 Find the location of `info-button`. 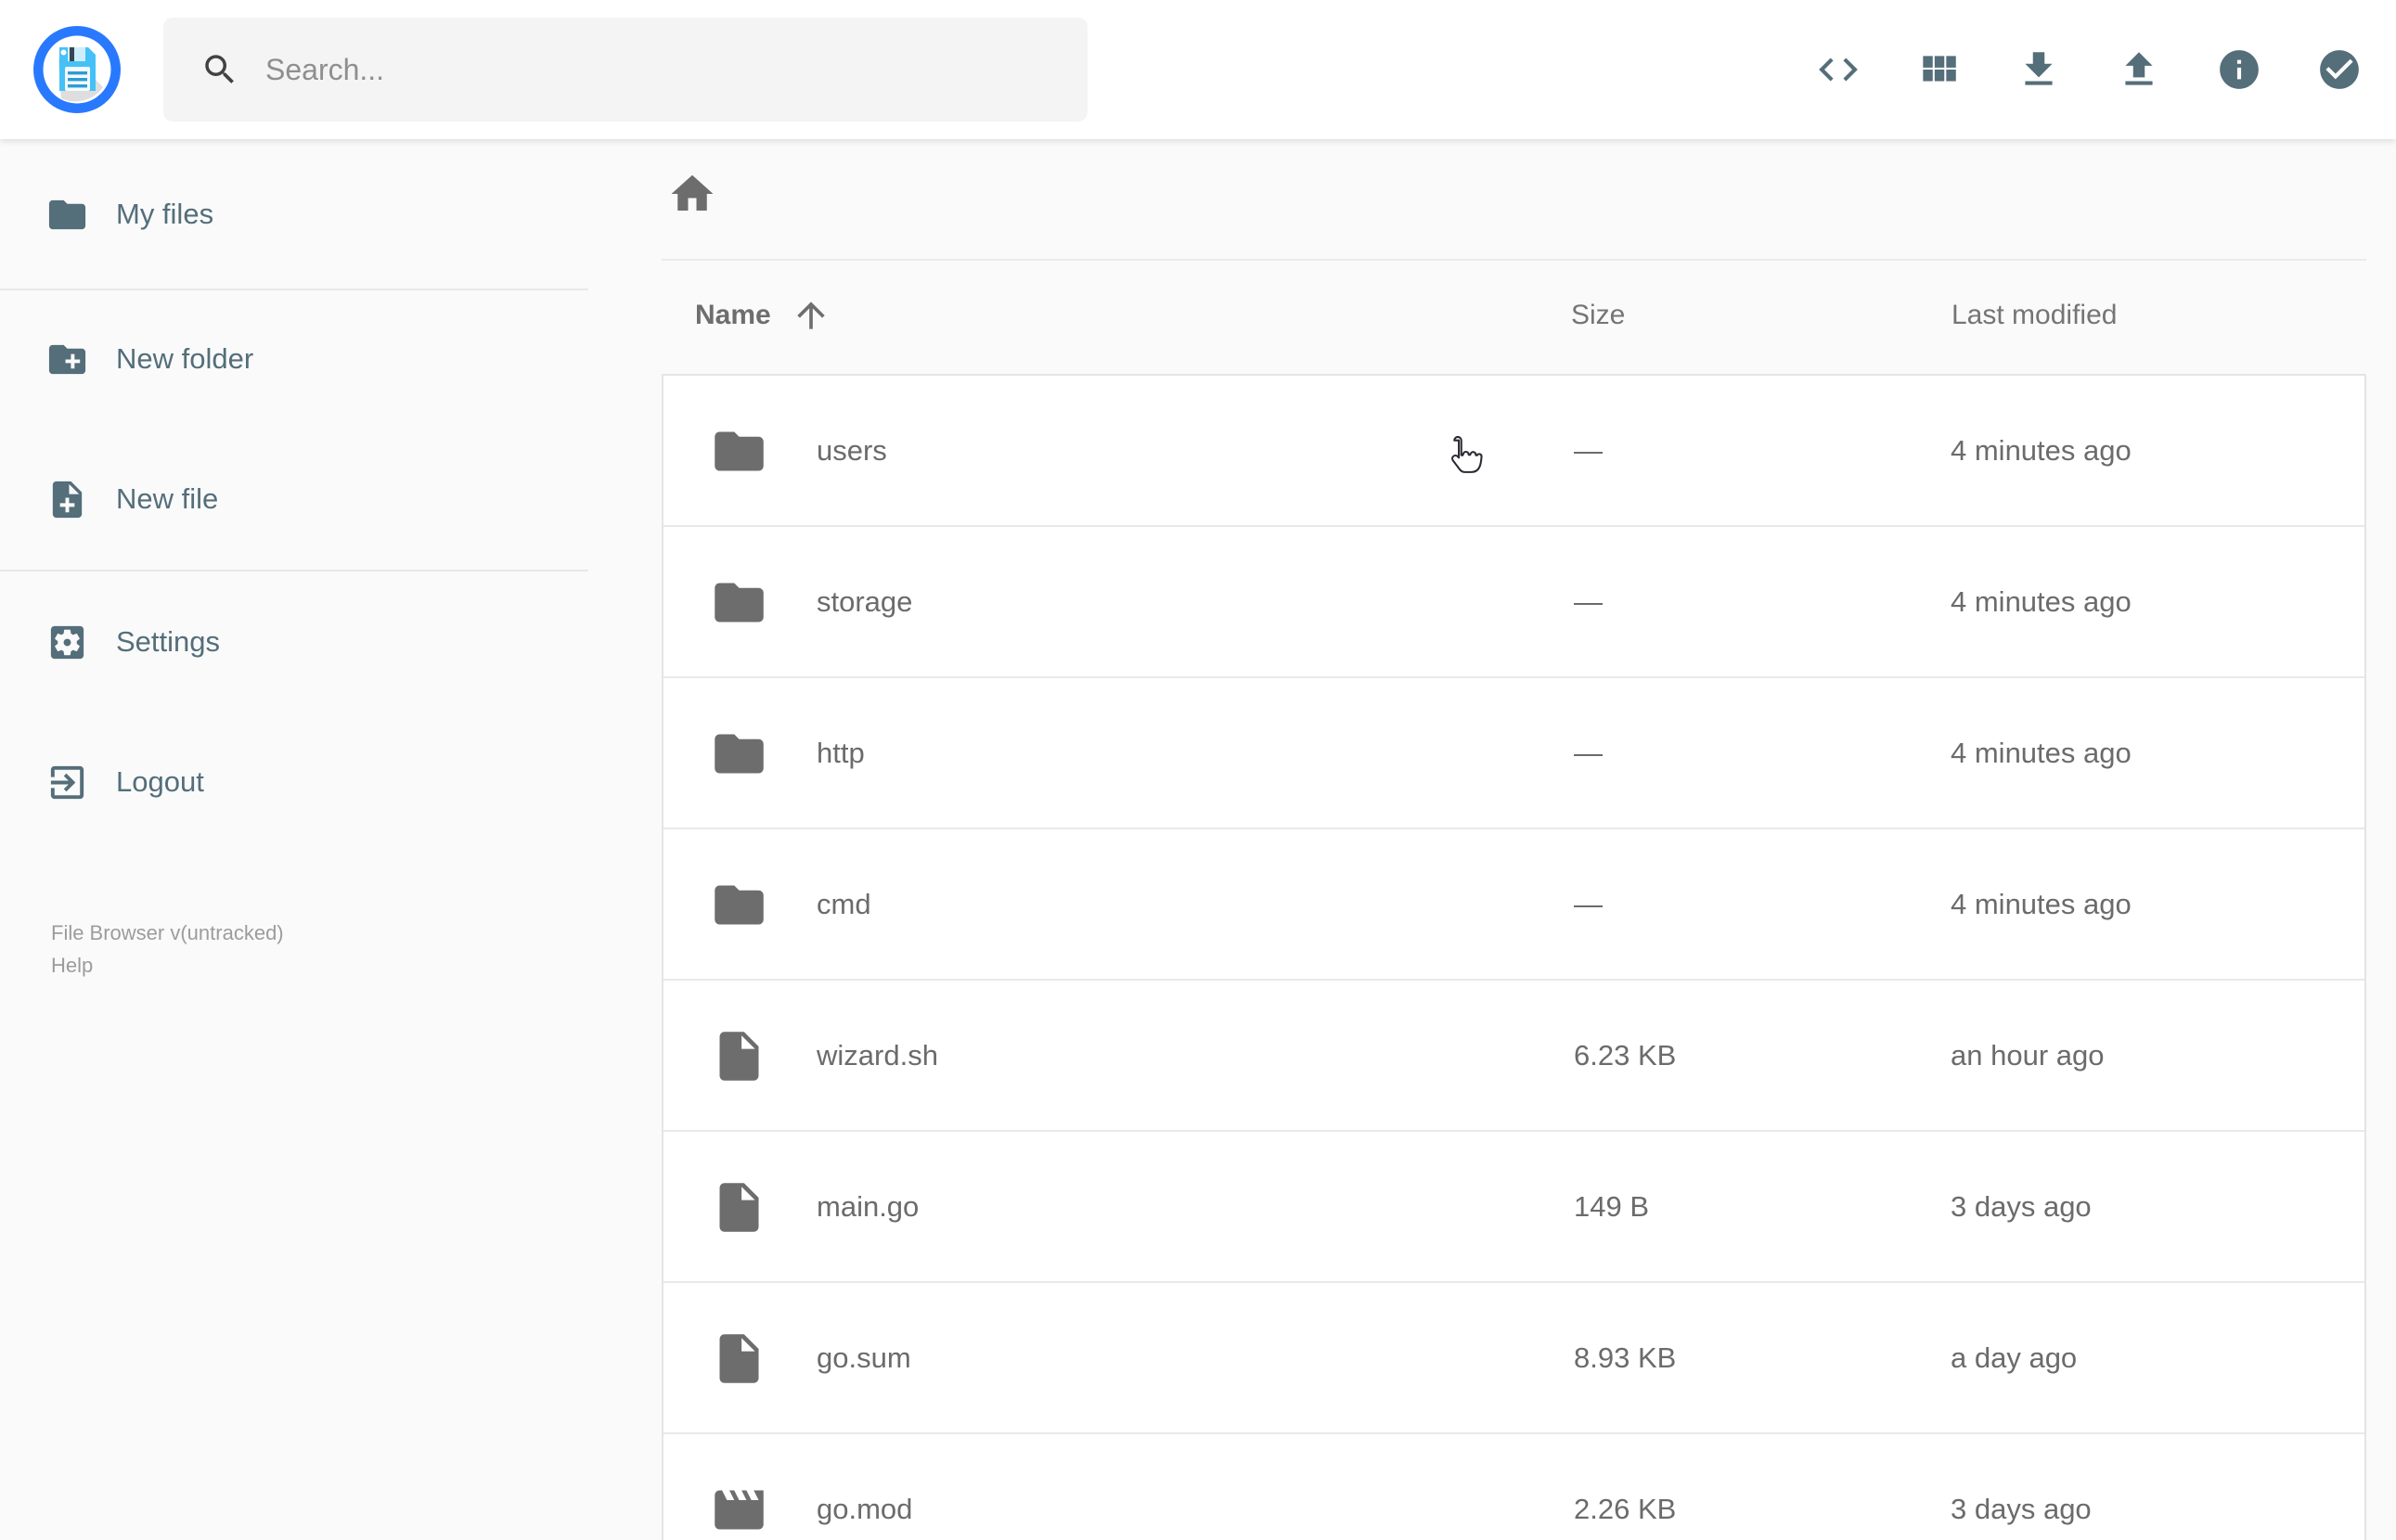

info-button is located at coordinates (2239, 69).